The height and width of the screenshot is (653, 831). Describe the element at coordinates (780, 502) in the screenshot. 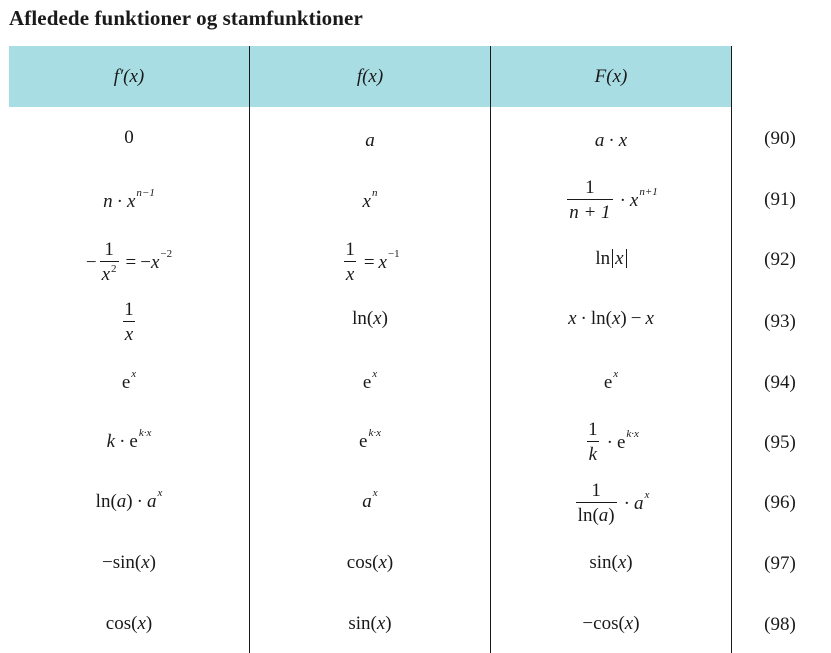

I see `equation-number: (96)` at that location.